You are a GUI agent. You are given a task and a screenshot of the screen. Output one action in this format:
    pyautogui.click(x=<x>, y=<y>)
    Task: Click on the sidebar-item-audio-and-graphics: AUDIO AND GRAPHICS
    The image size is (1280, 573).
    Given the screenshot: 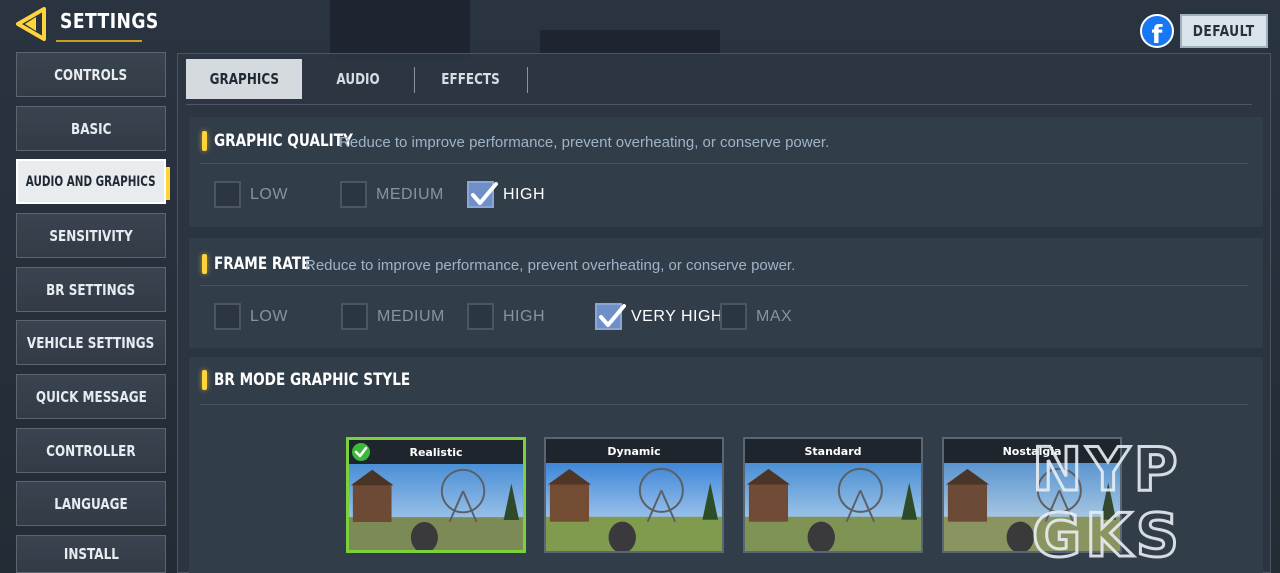 What is the action you would take?
    pyautogui.click(x=93, y=181)
    